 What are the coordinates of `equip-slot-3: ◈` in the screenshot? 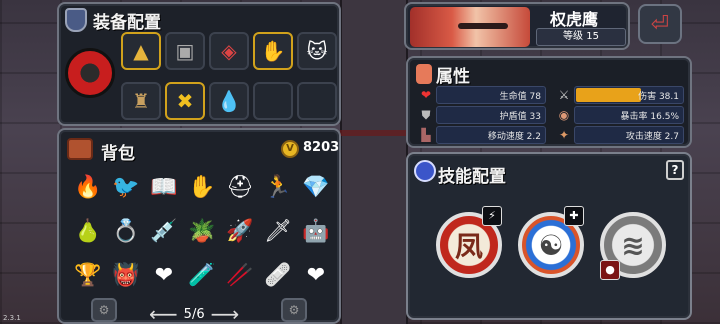 It's located at (229, 51).